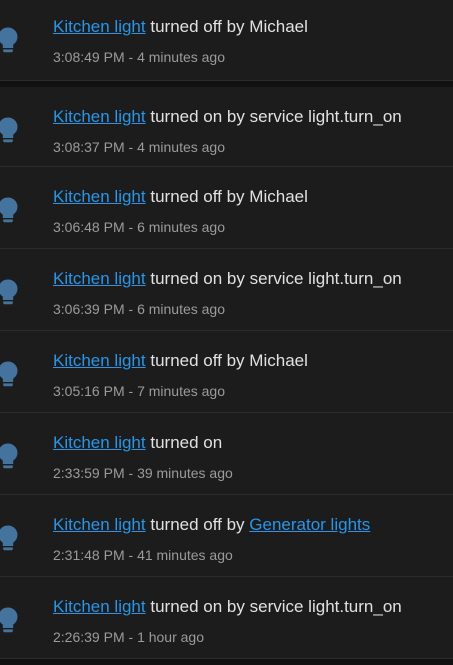 This screenshot has width=453, height=665. What do you see at coordinates (89, 147) in the screenshot?
I see `entry-time: 3:08:37 PM` at bounding box center [89, 147].